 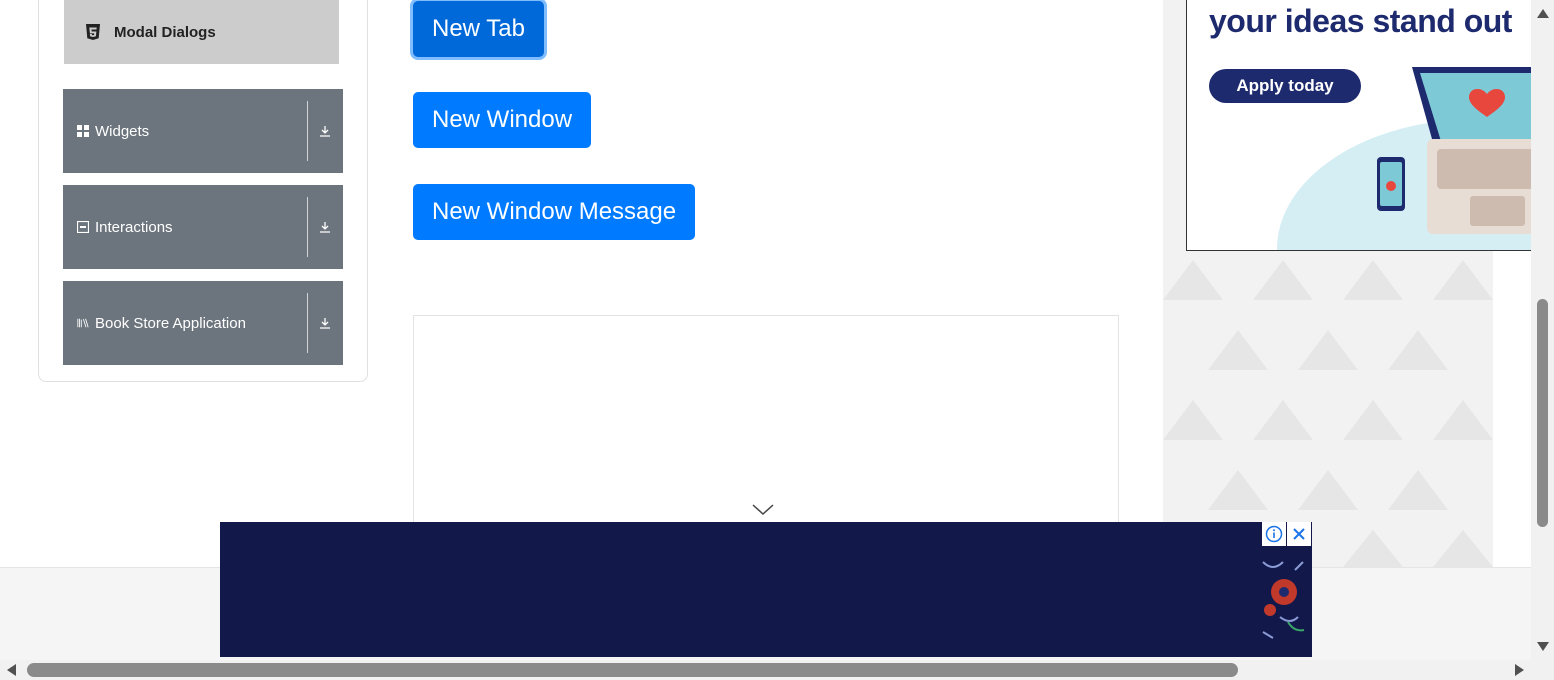 What do you see at coordinates (11, 670) in the screenshot?
I see `scroll-left-icon` at bounding box center [11, 670].